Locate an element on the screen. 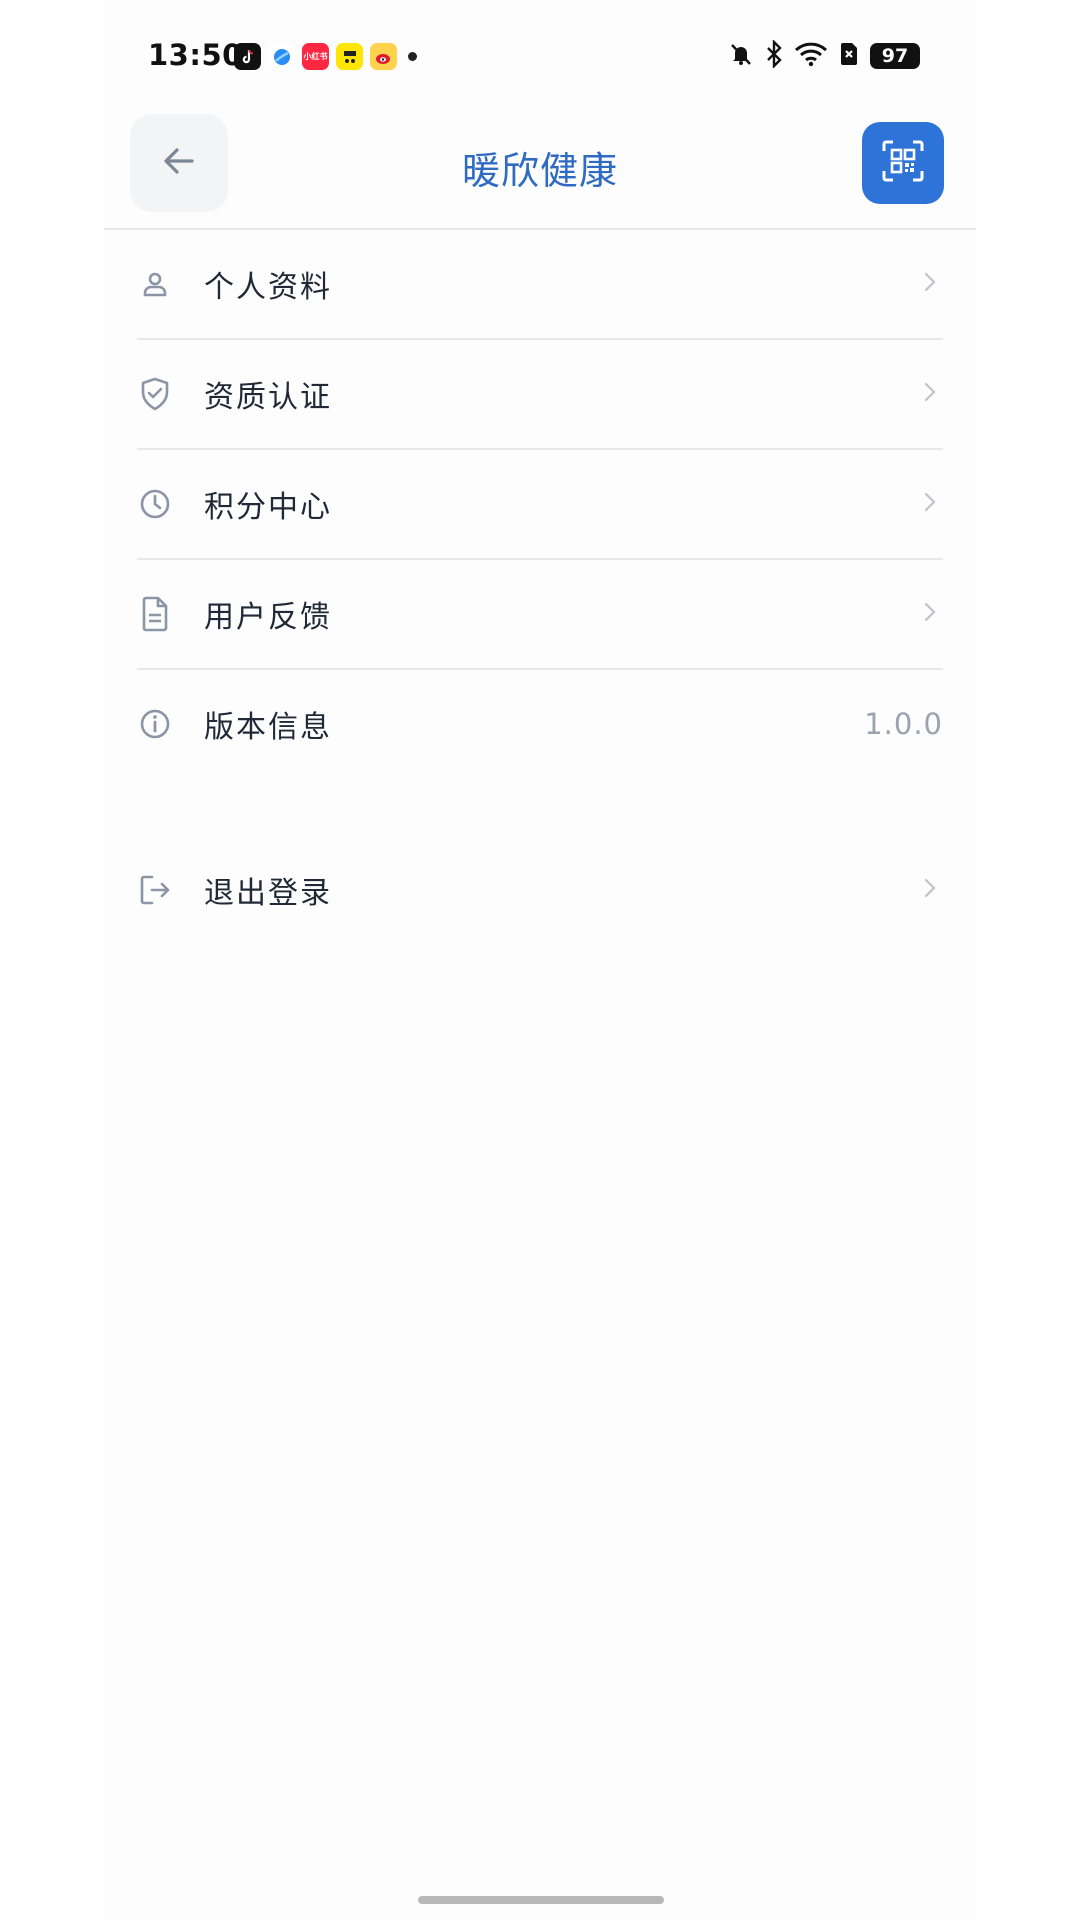  document-icon is located at coordinates (155, 614).